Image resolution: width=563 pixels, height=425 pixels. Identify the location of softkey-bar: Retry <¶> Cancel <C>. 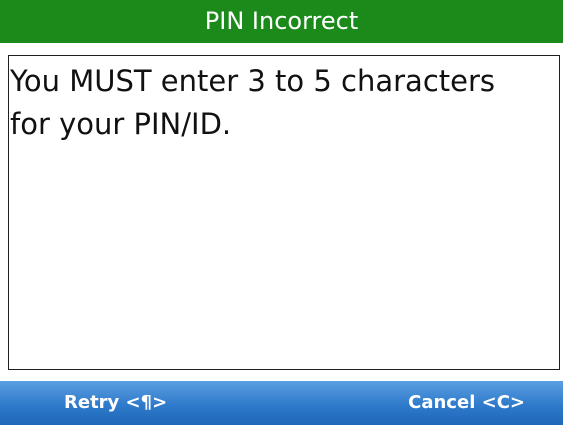
(281, 403).